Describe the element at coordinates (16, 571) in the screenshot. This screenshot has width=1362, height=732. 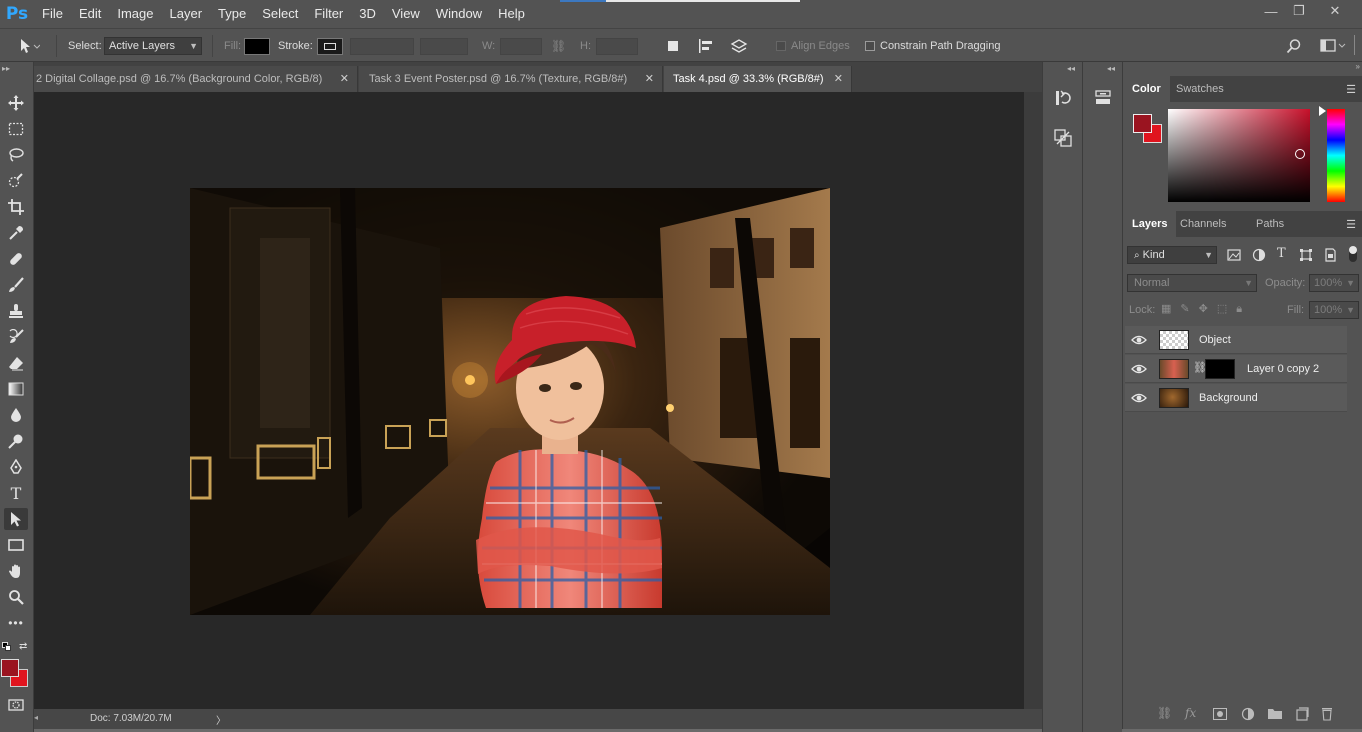
I see `hand-tool` at that location.